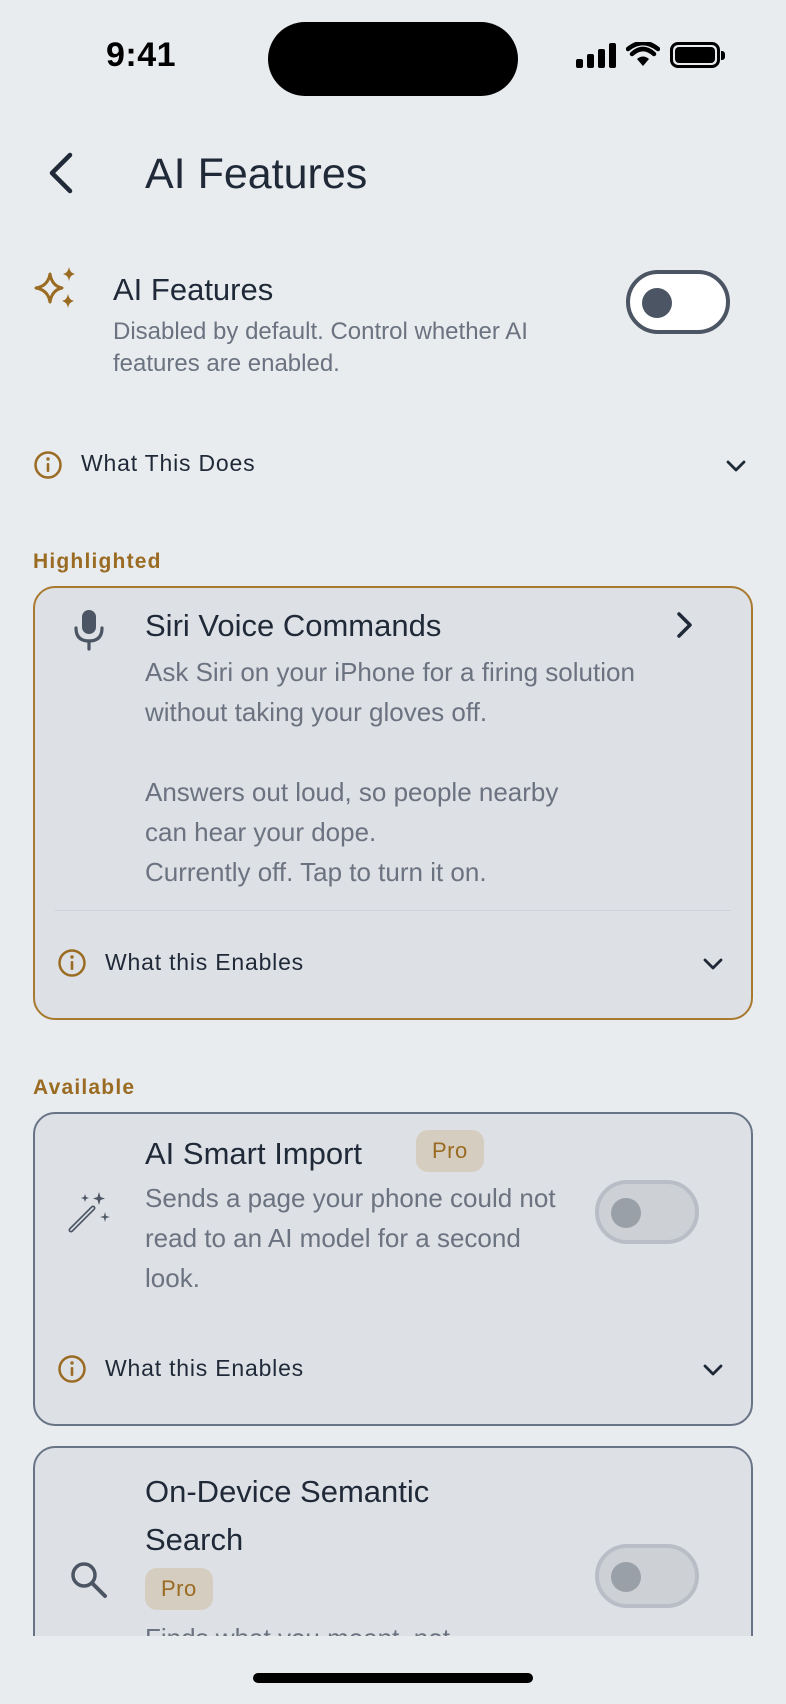 This screenshot has width=786, height=1704. What do you see at coordinates (54, 287) in the screenshot?
I see `sparkles-icon` at bounding box center [54, 287].